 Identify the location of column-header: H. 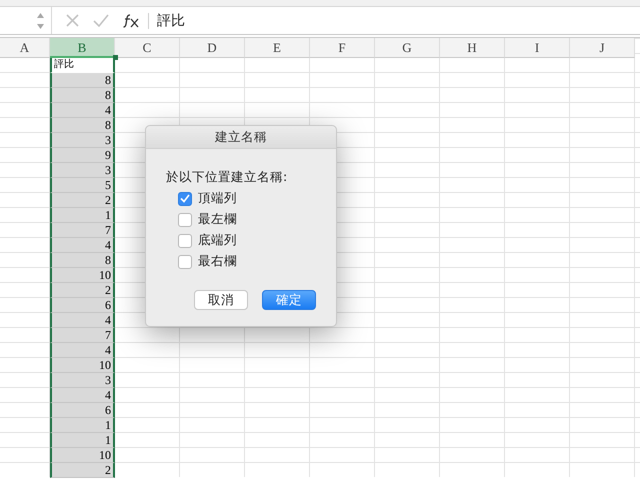
(472, 48).